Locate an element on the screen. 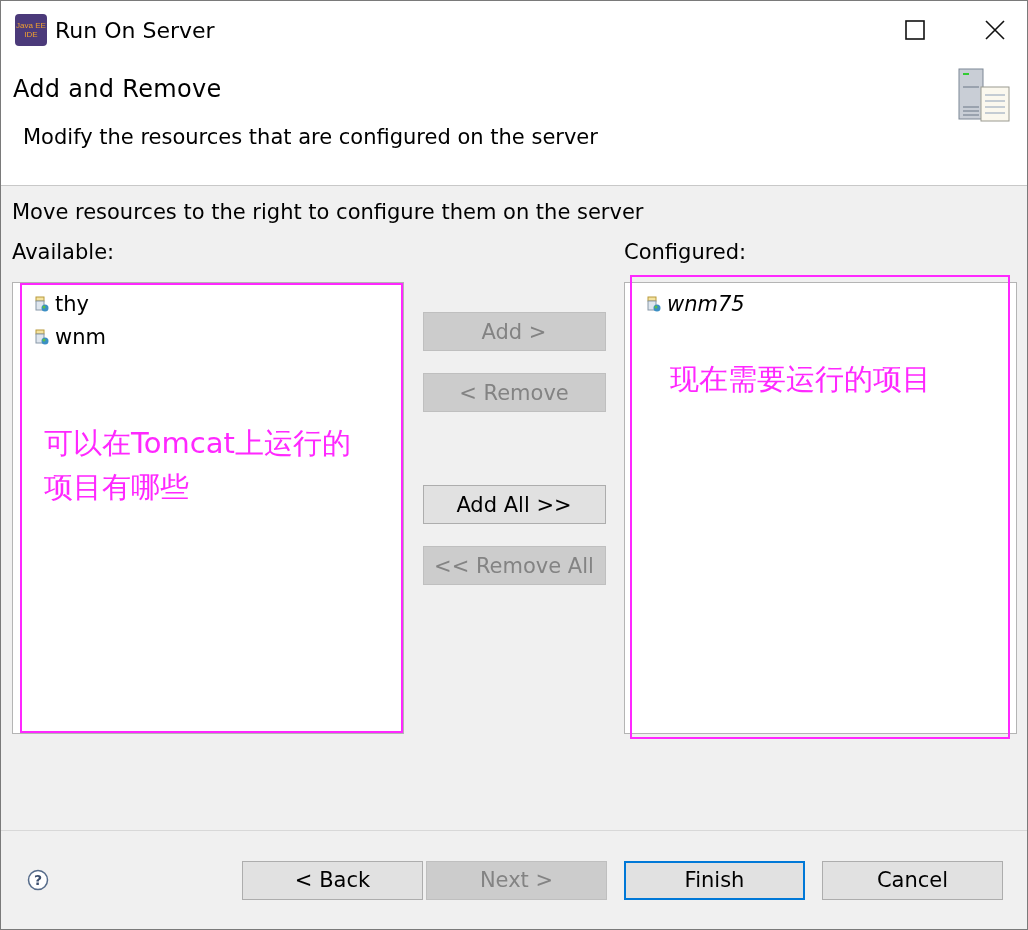  wizard-button: Finish is located at coordinates (714, 880).